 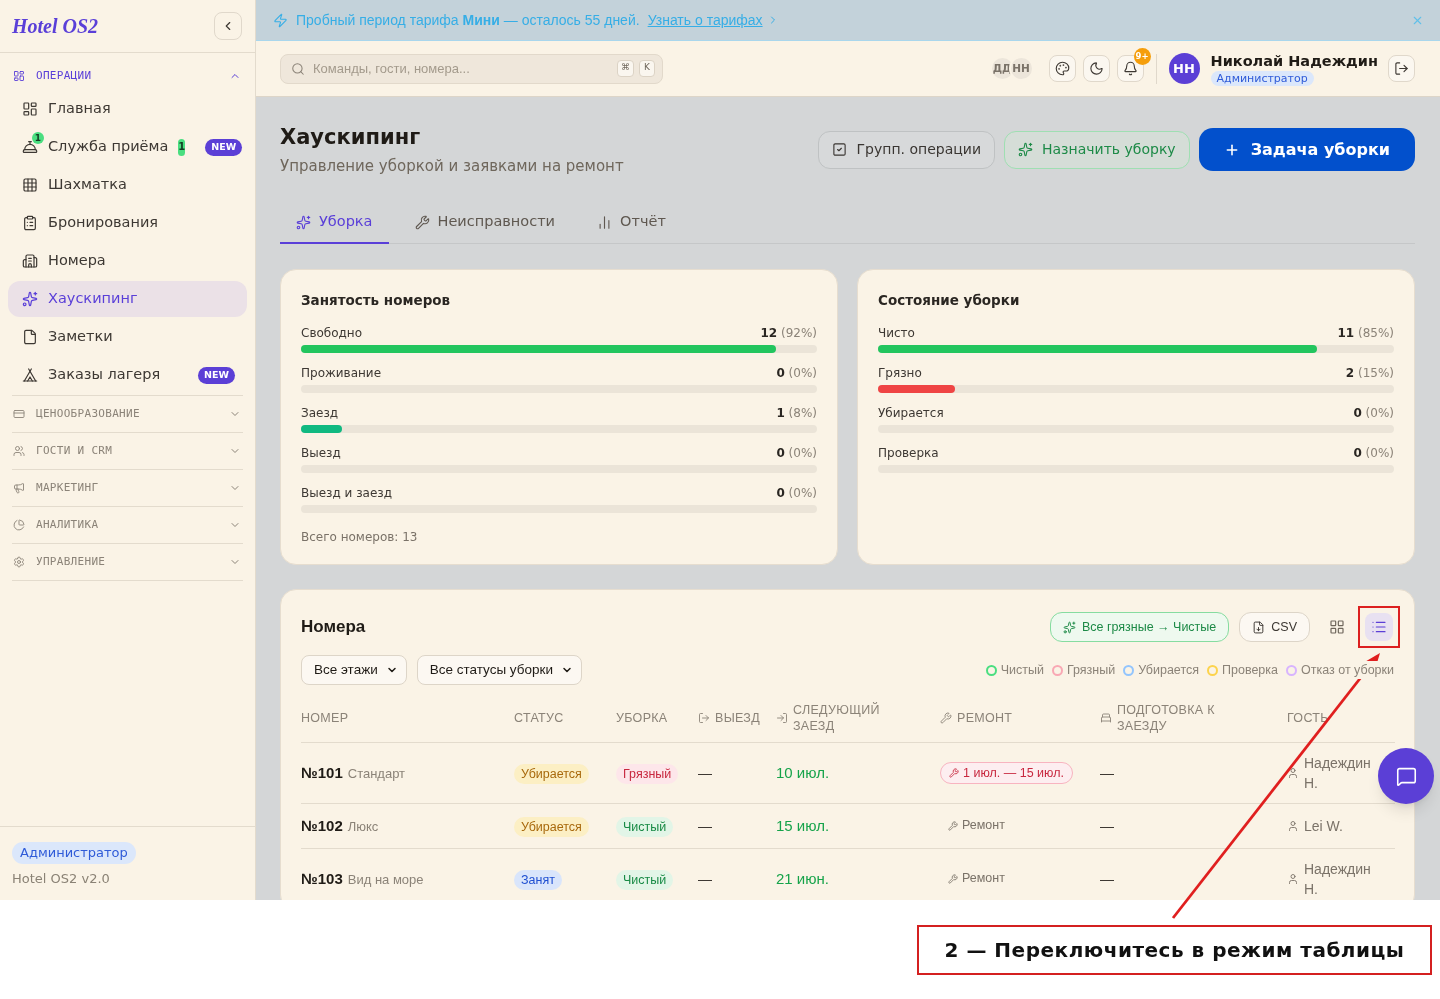 What do you see at coordinates (1369, 373) in the screenshot?
I see `stat-value: 2 (15%)` at bounding box center [1369, 373].